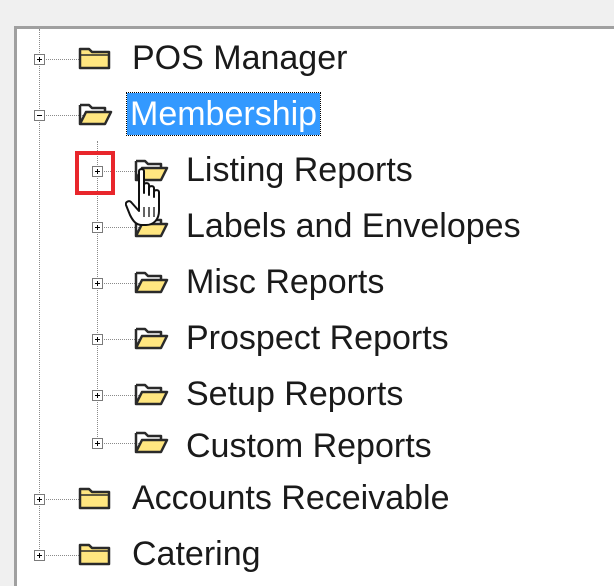  Describe the element at coordinates (39, 294) in the screenshot. I see `tree-line-root` at that location.